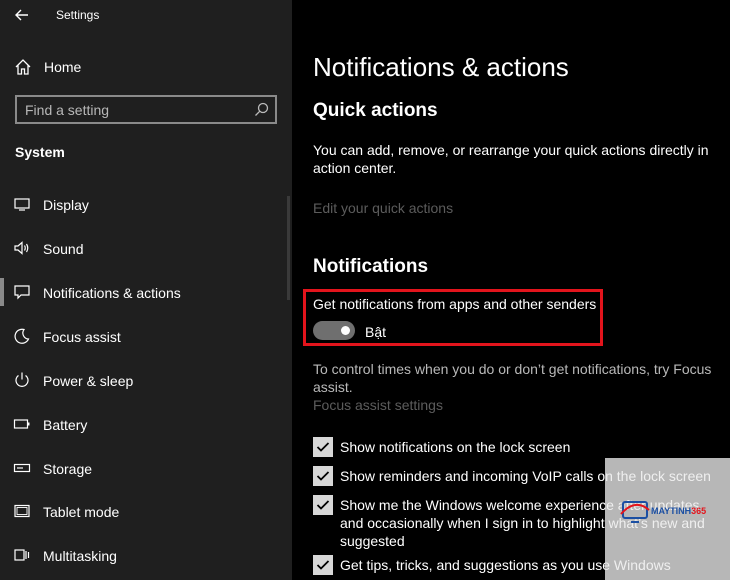 The width and height of the screenshot is (730, 580). What do you see at coordinates (63, 67) in the screenshot?
I see `sidebar-item-label: Home` at bounding box center [63, 67].